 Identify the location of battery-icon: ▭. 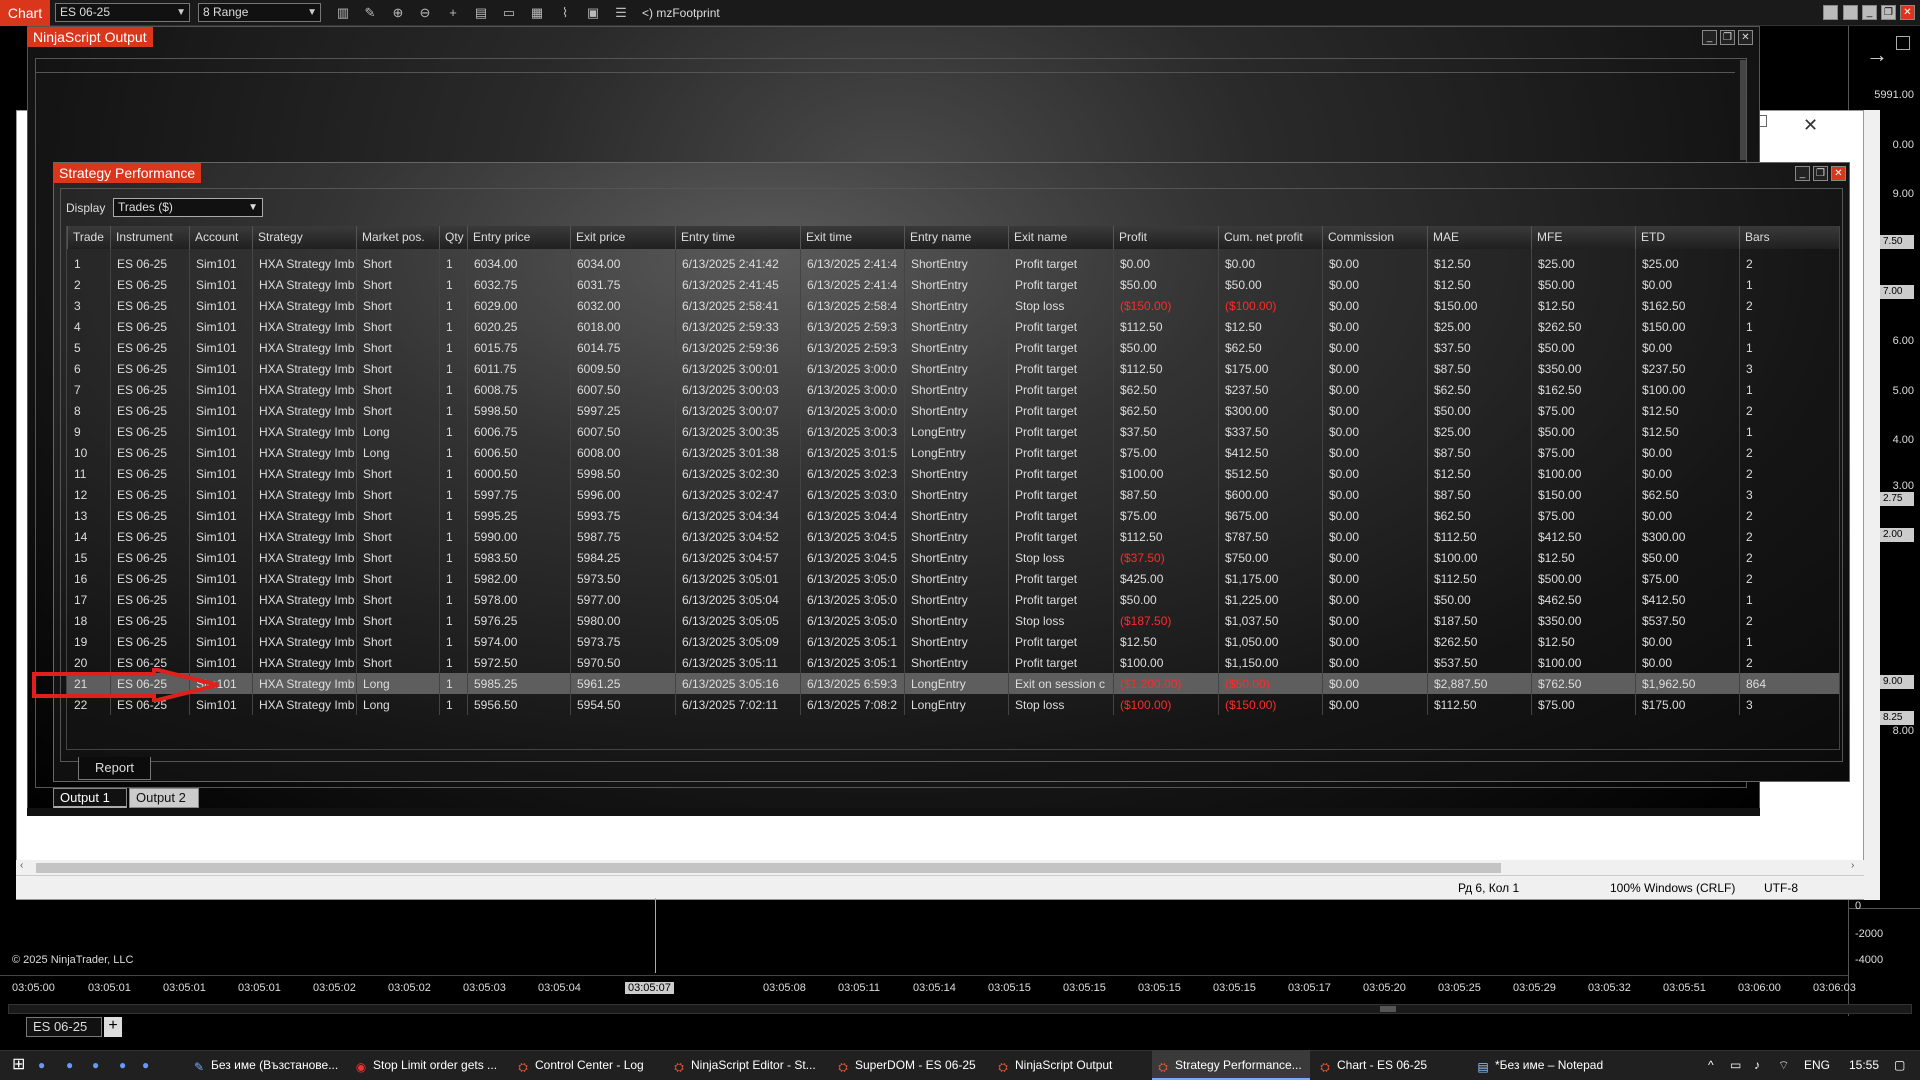
(1733, 1065).